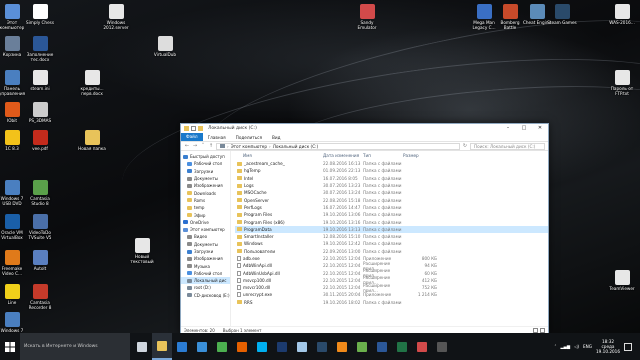 Image resolution: width=640 pixels, height=360 pixels. I want to click on desktop-icon: Windows 7 Pro, so click(17, 321).